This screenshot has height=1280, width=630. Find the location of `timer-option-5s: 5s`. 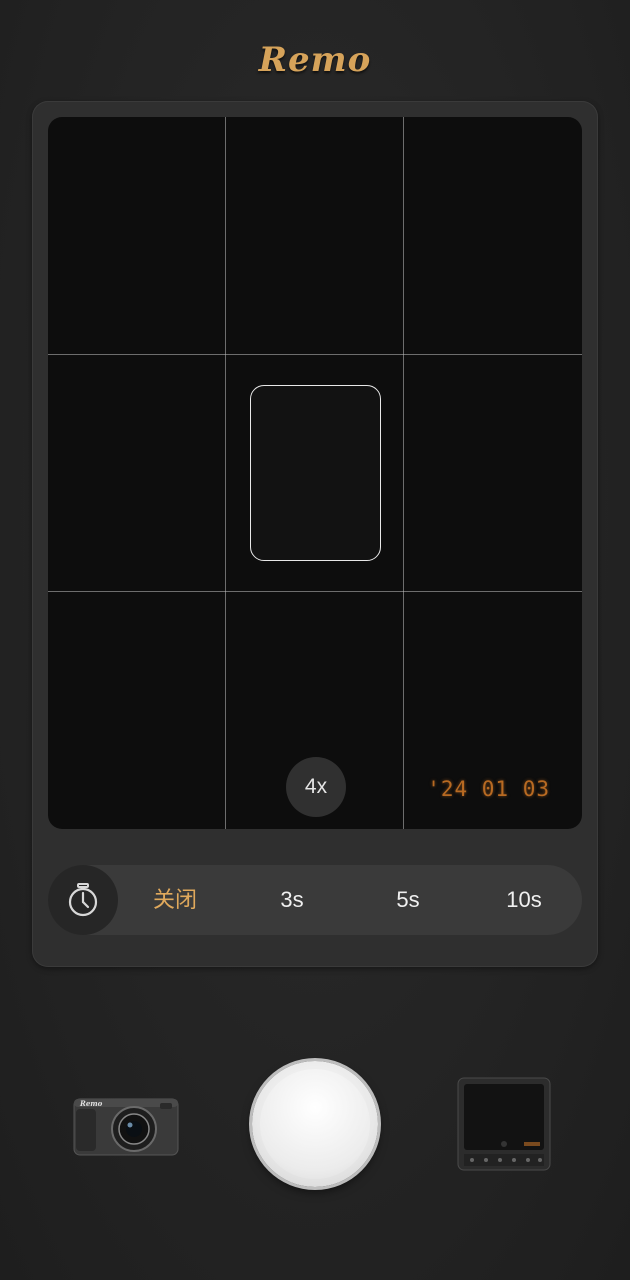

timer-option-5s: 5s is located at coordinates (408, 900).